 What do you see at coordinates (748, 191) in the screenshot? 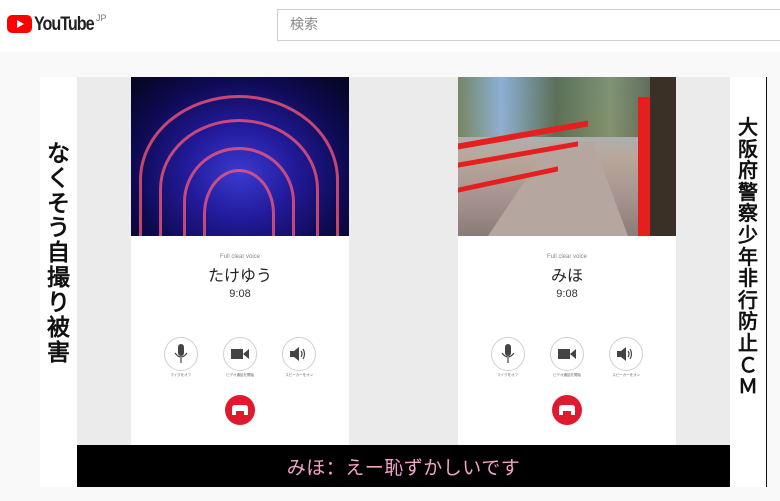
I see `title-char: 警` at bounding box center [748, 191].